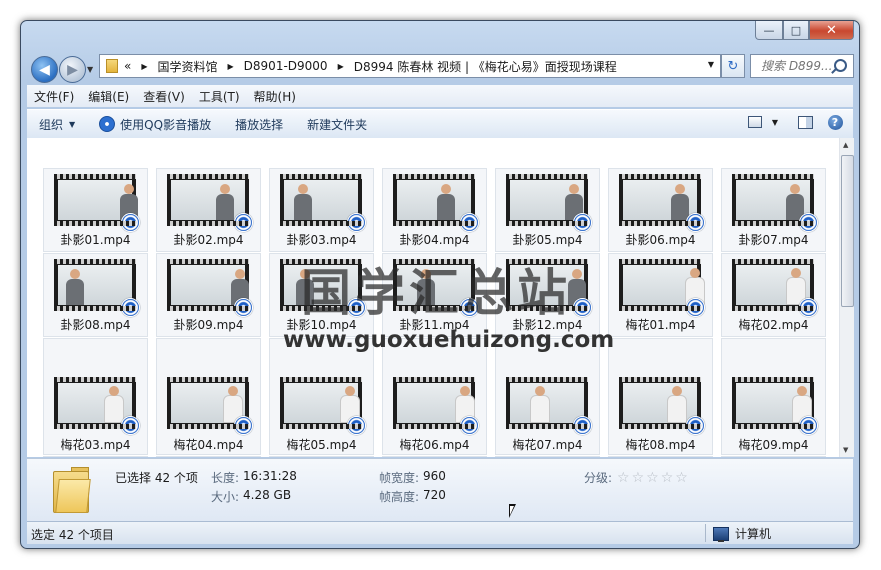  Describe the element at coordinates (711, 64) in the screenshot. I see `address-dropdown: ▼` at that location.